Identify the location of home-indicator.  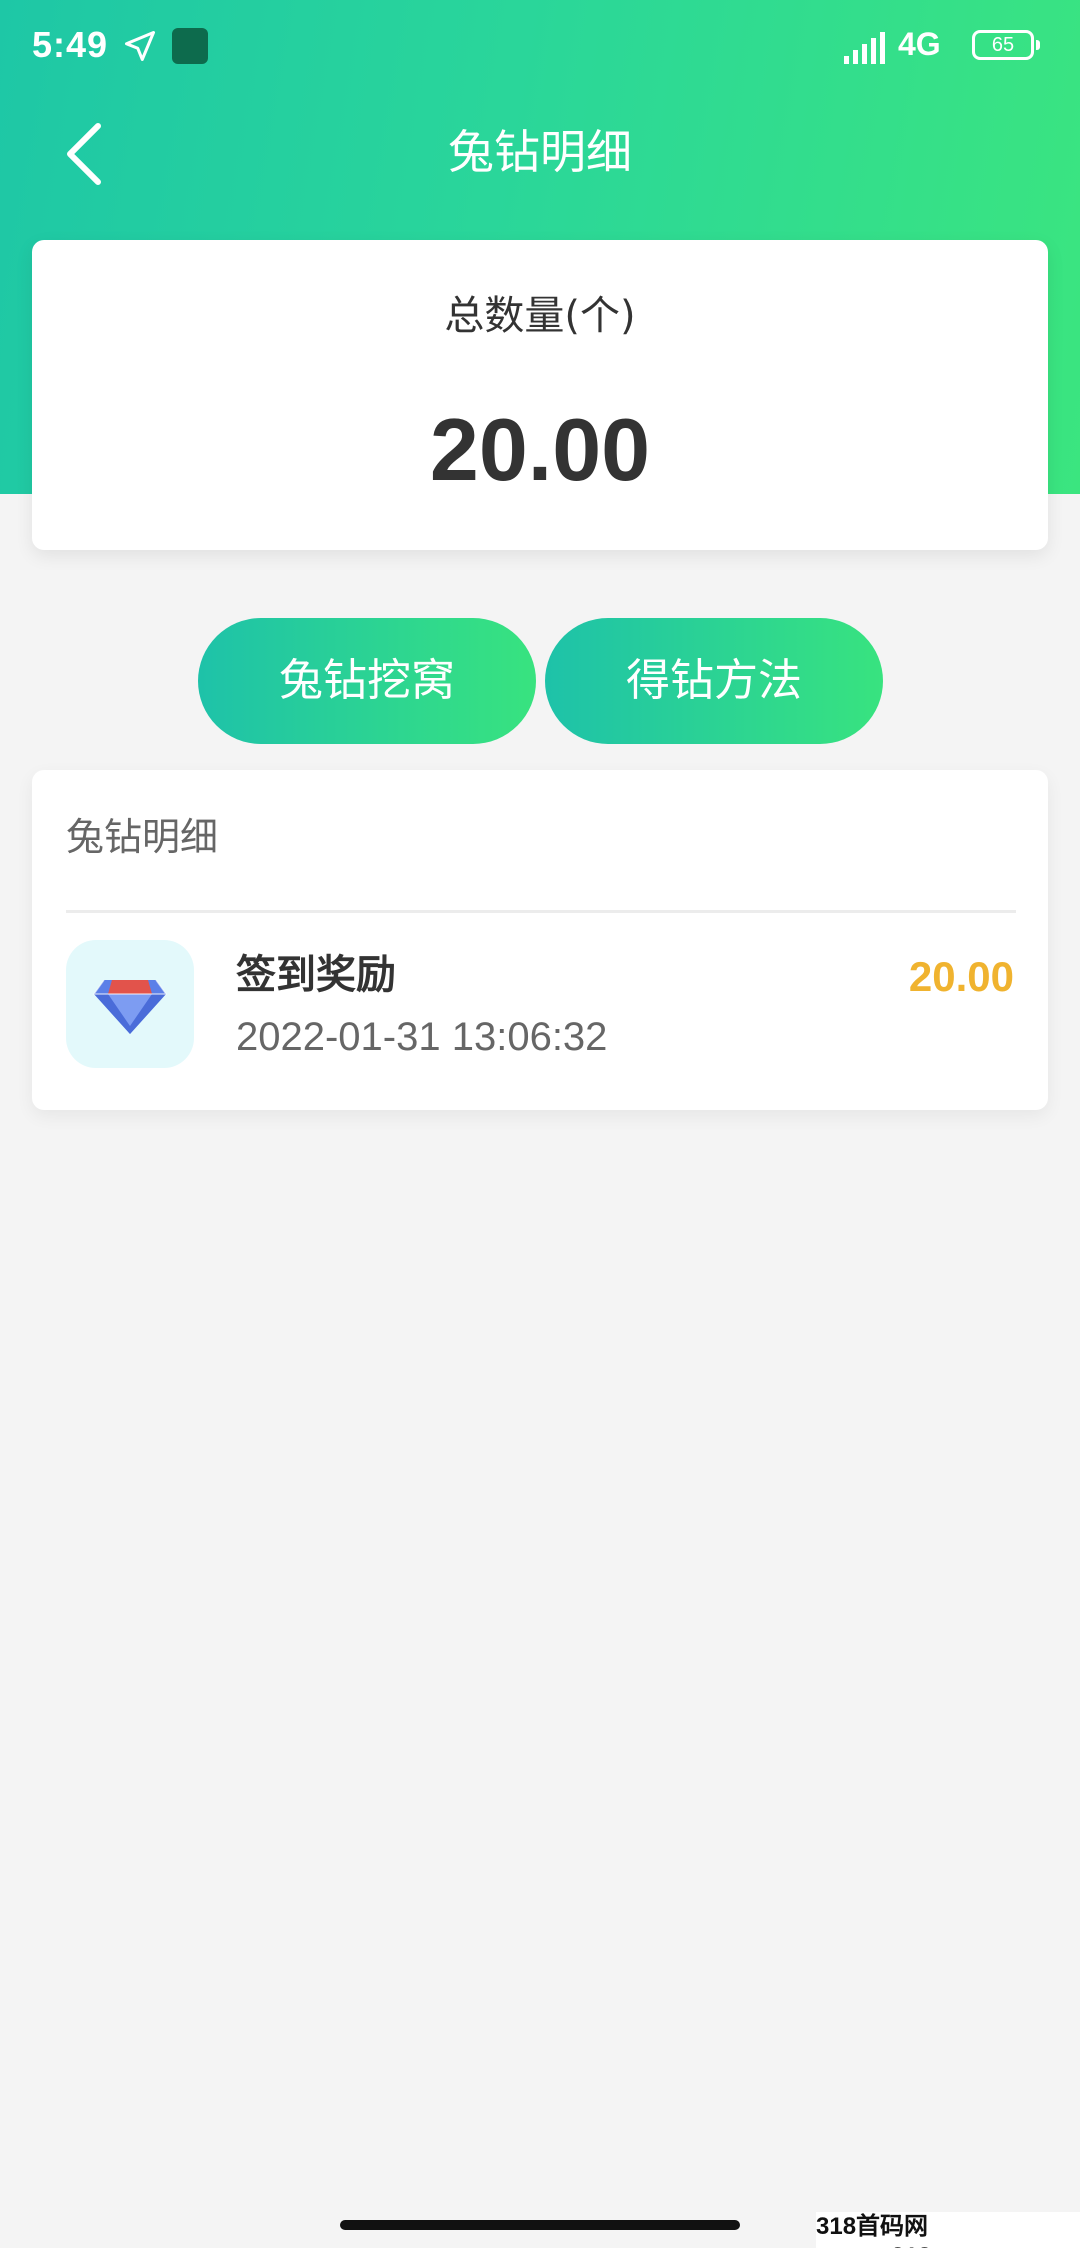
(540, 2225).